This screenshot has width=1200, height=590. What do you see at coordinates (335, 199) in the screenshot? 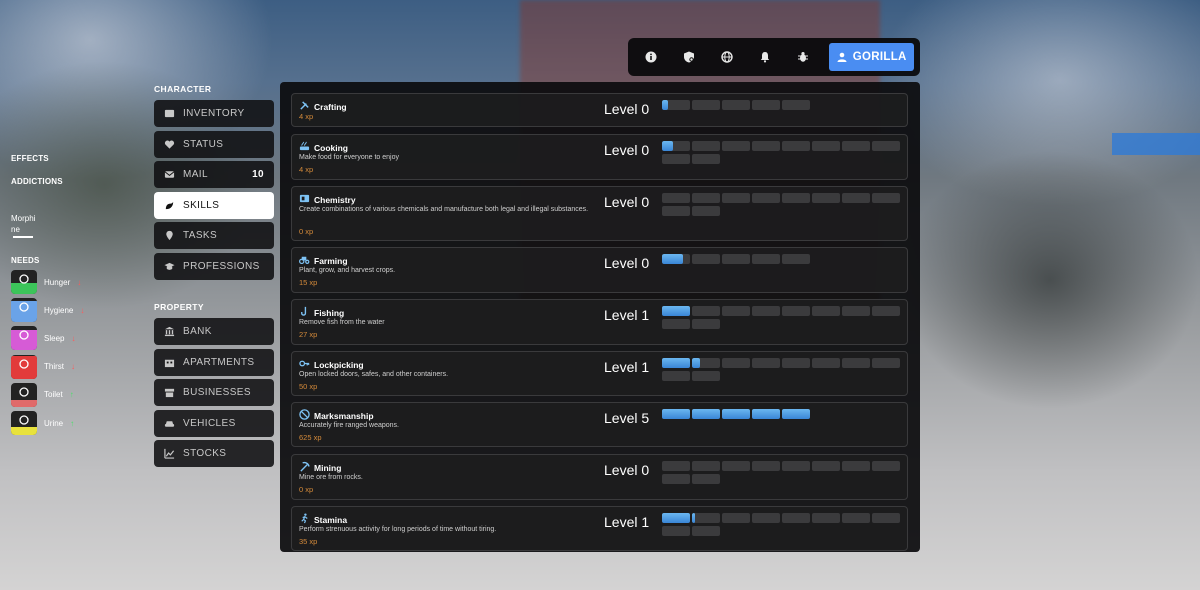
I see `skill-name-label: Chemistry` at bounding box center [335, 199].